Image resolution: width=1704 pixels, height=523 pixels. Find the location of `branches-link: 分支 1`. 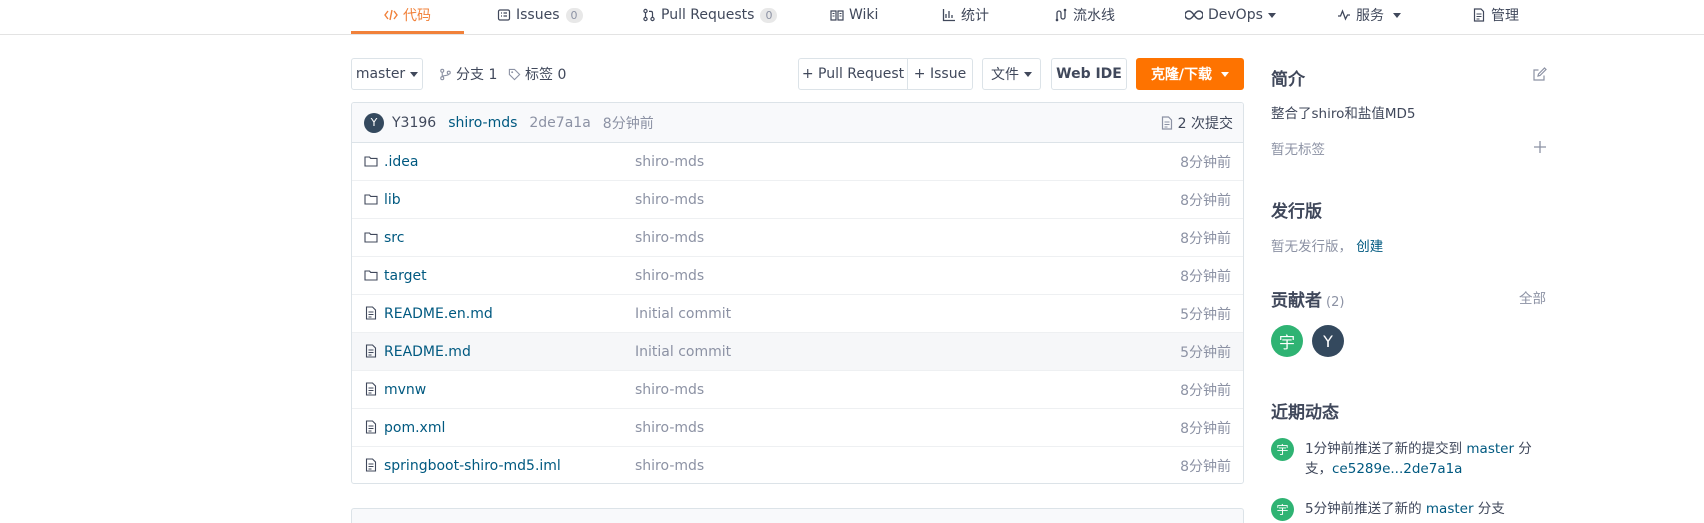

branches-link: 分支 1 is located at coordinates (468, 74).